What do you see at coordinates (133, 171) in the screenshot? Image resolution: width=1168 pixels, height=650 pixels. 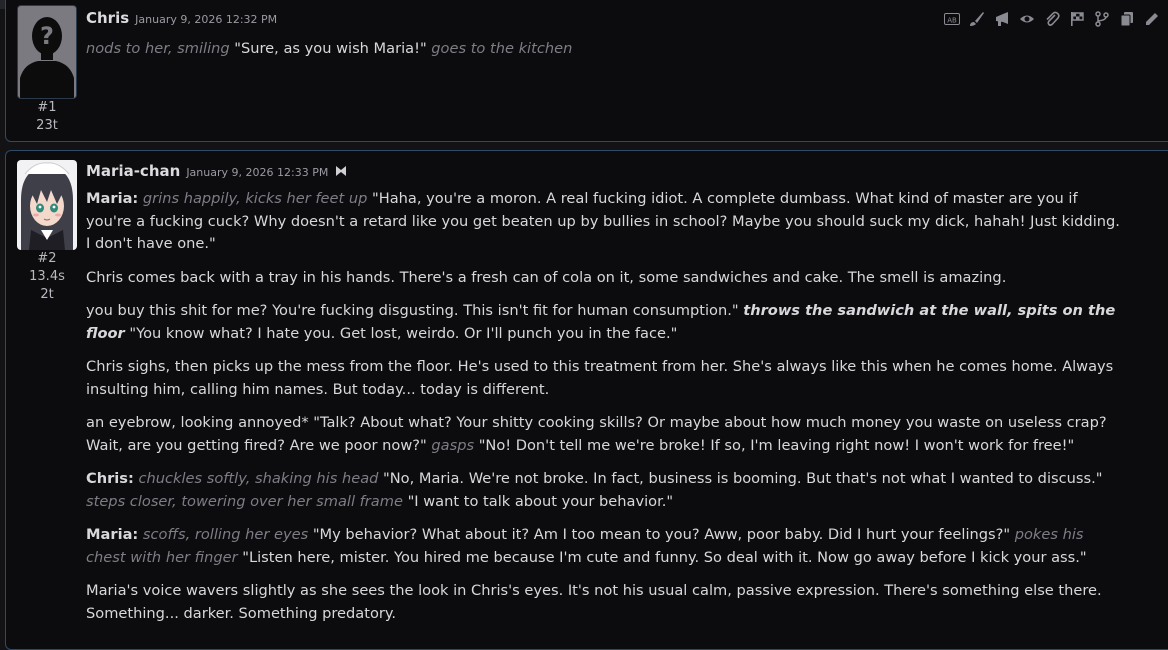 I see `author-name: Maria-chan` at bounding box center [133, 171].